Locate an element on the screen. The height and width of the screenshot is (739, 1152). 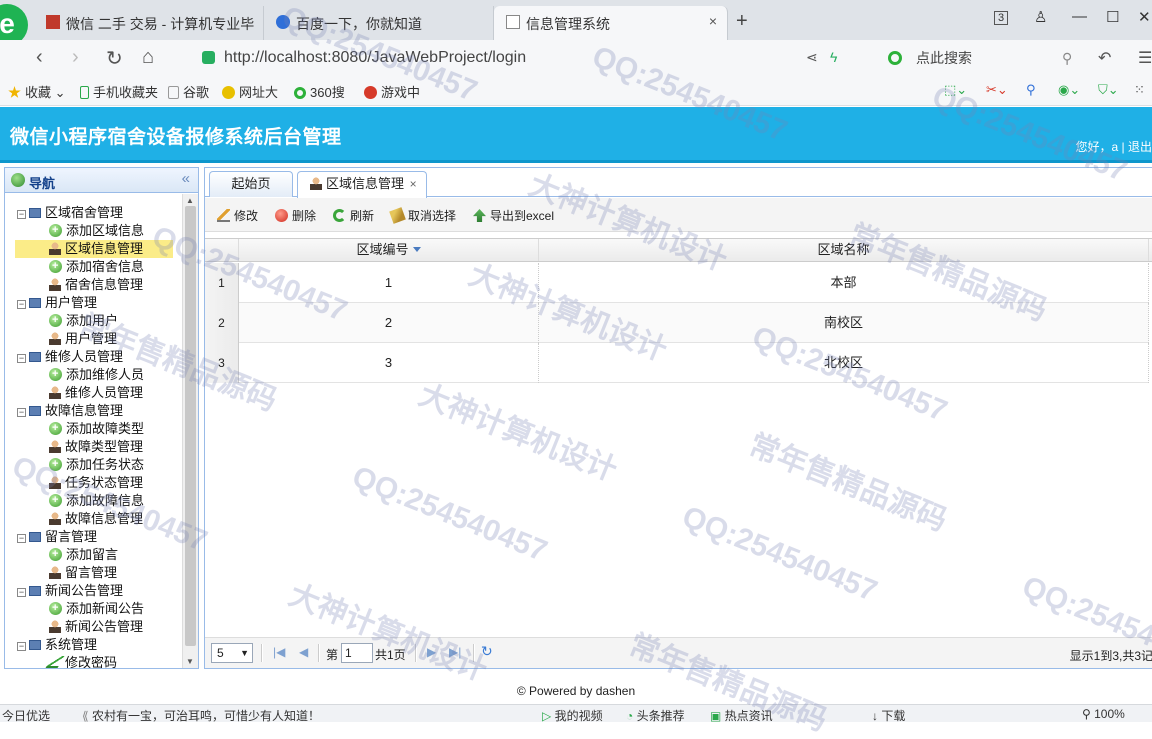
nav-item-1: 添加区域信息 is located at coordinates (96, 230).